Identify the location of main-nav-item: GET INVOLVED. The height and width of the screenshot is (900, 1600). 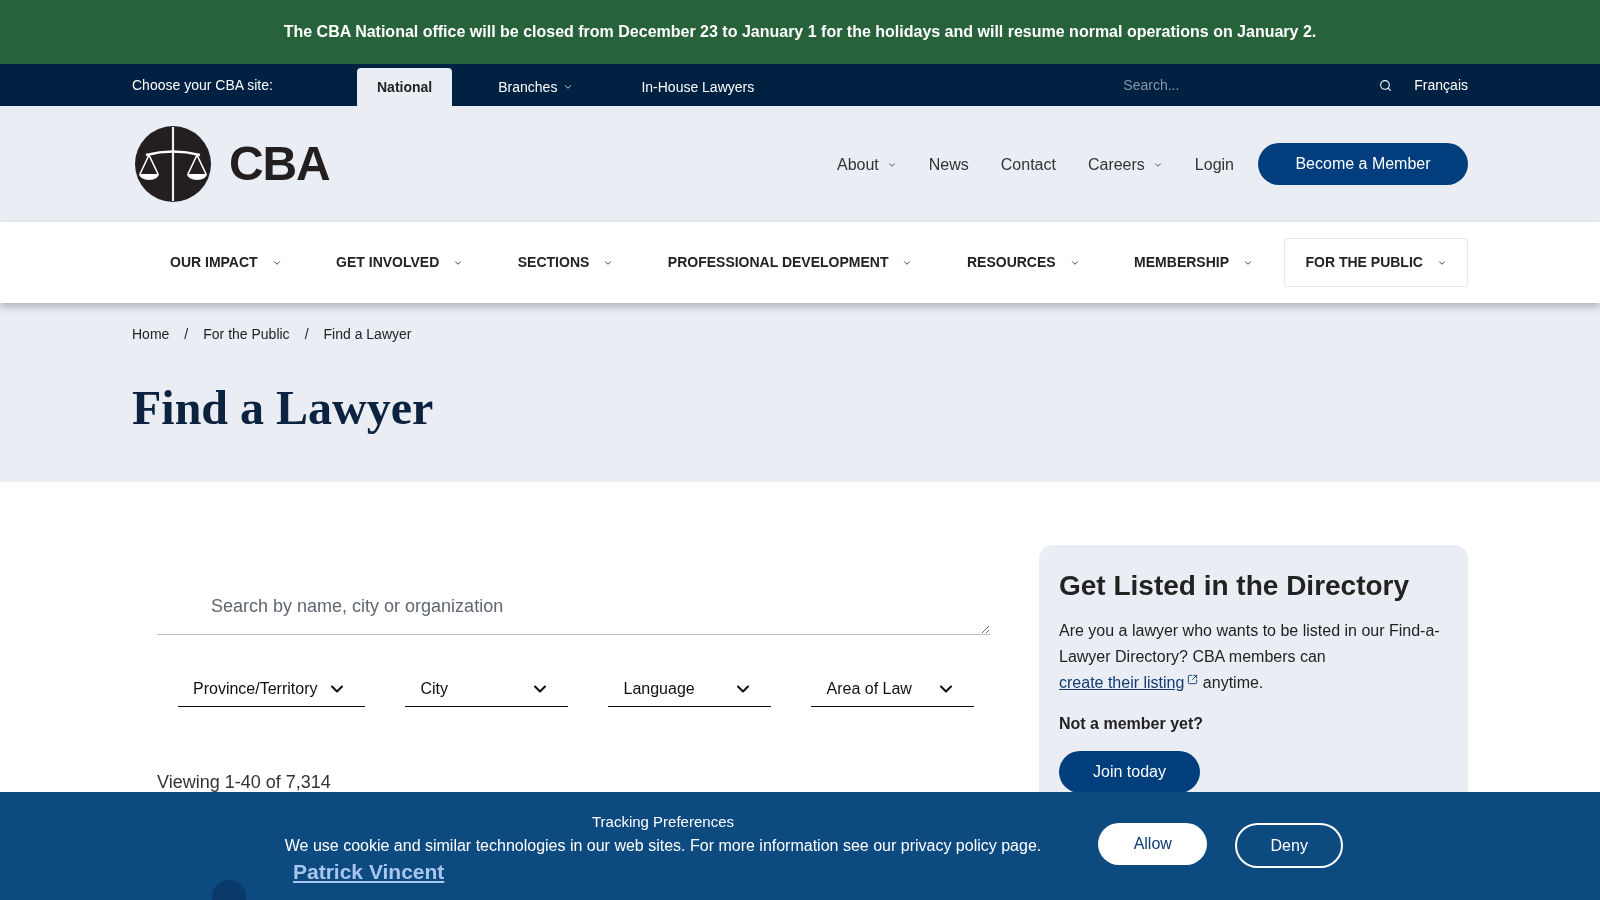
(400, 262).